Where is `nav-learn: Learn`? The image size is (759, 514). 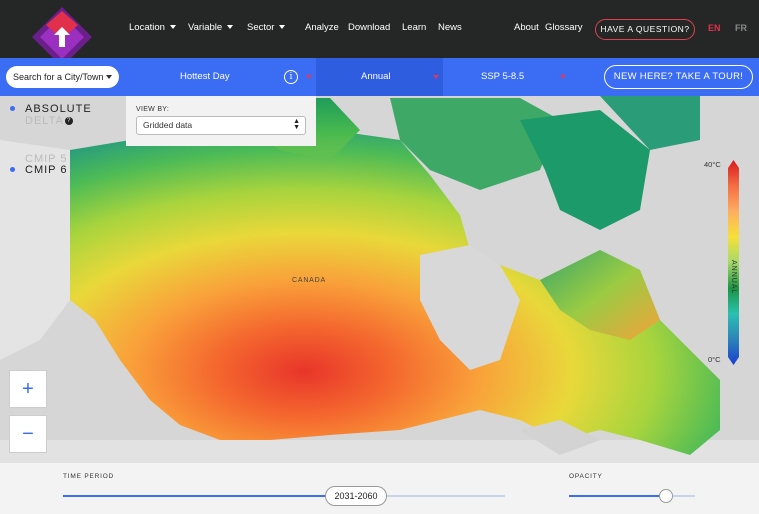 nav-learn: Learn is located at coordinates (414, 27).